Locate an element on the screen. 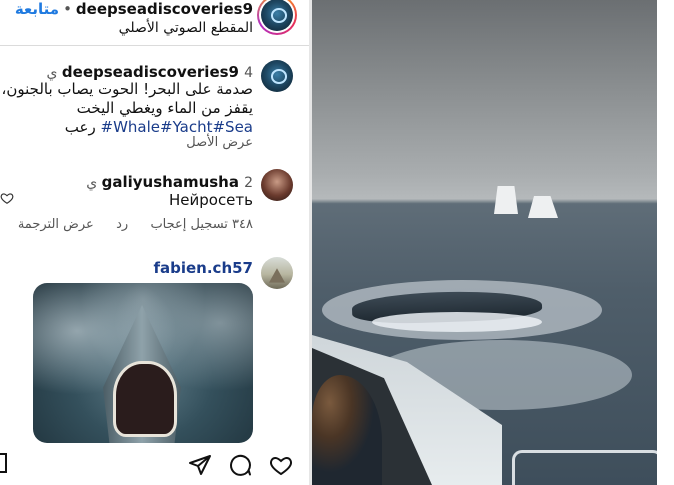  caption-line-3: #Whale#Yacht#Sea رعب is located at coordinates (159, 127).